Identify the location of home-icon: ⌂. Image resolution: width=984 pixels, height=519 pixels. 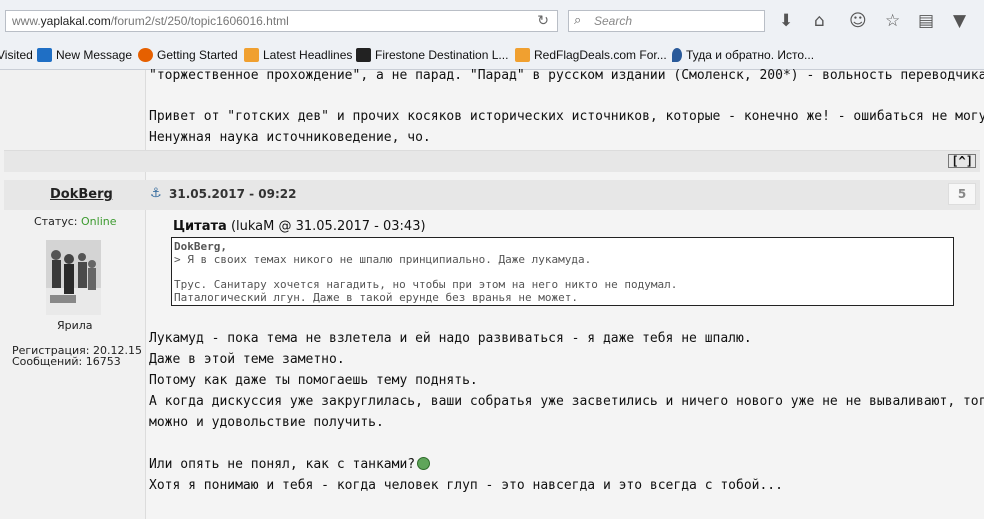
(819, 21).